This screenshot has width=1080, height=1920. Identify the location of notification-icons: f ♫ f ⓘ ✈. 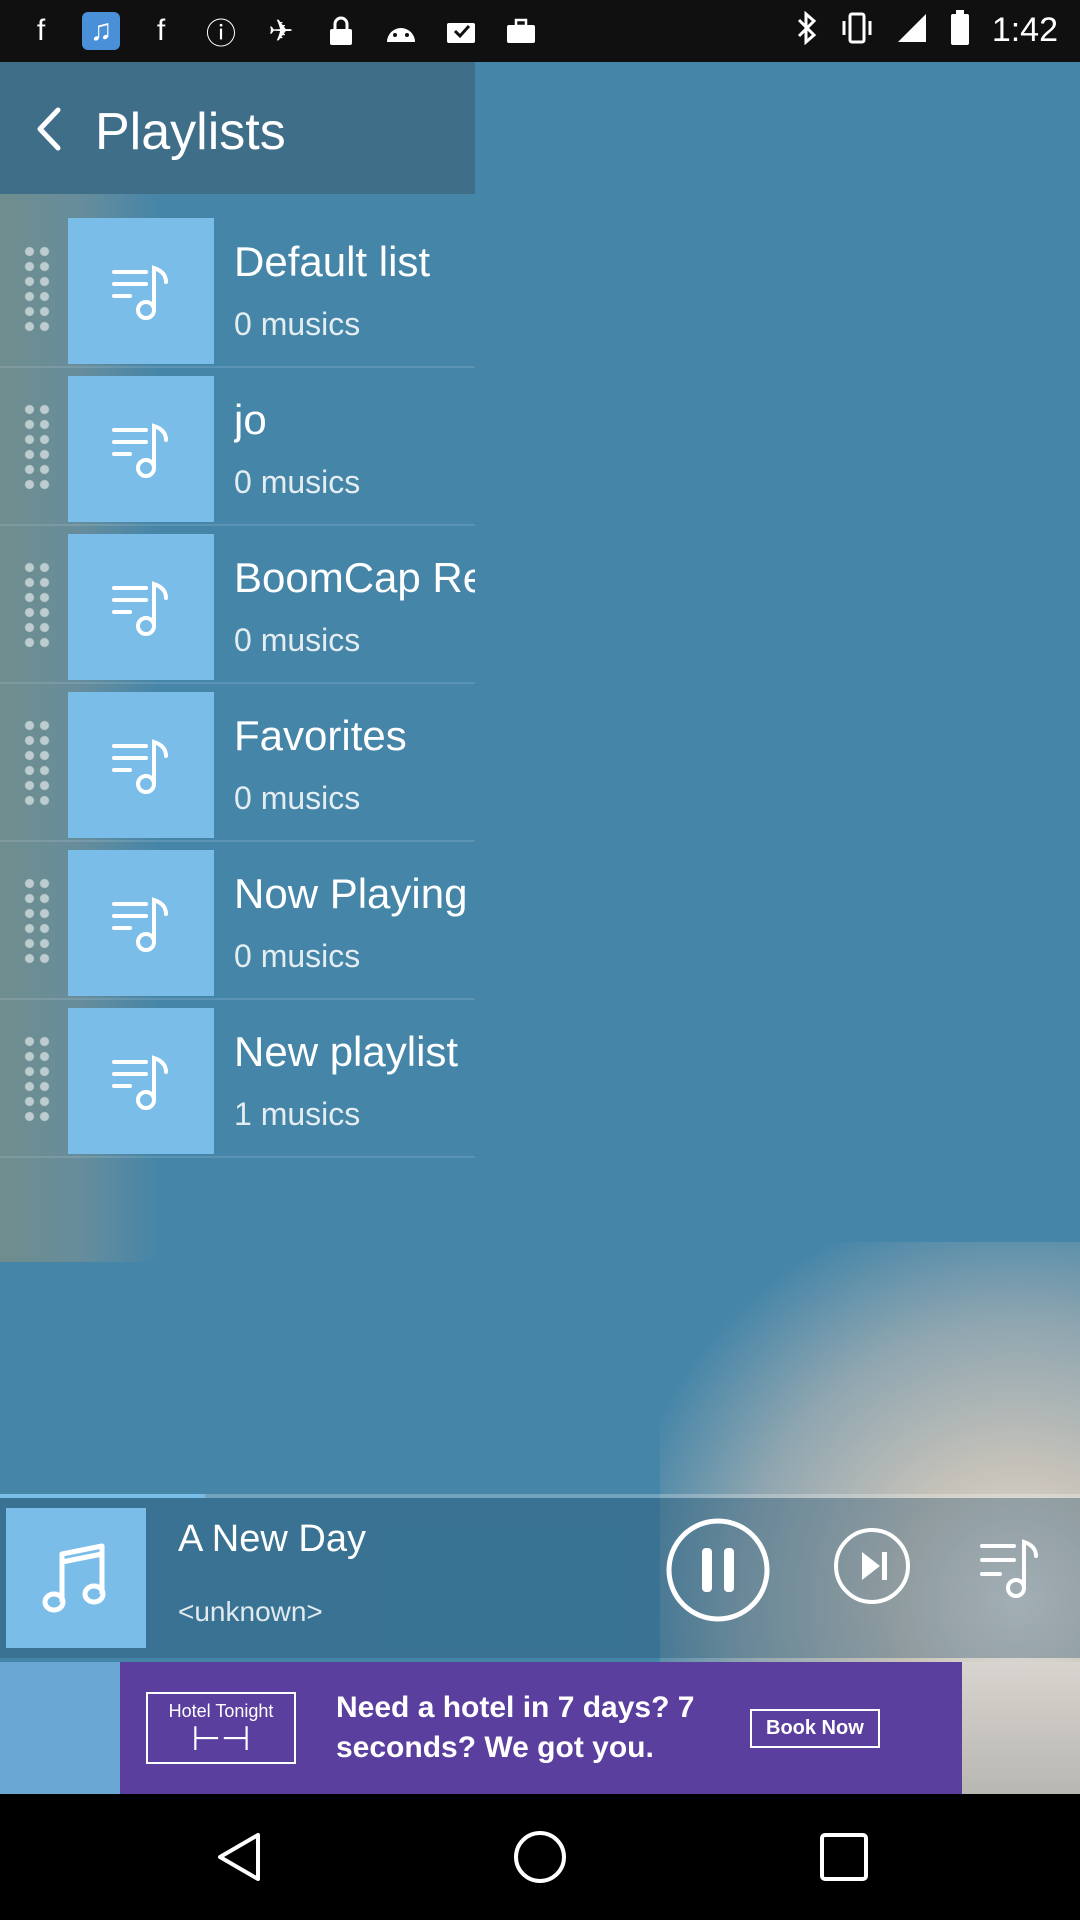
(281, 31).